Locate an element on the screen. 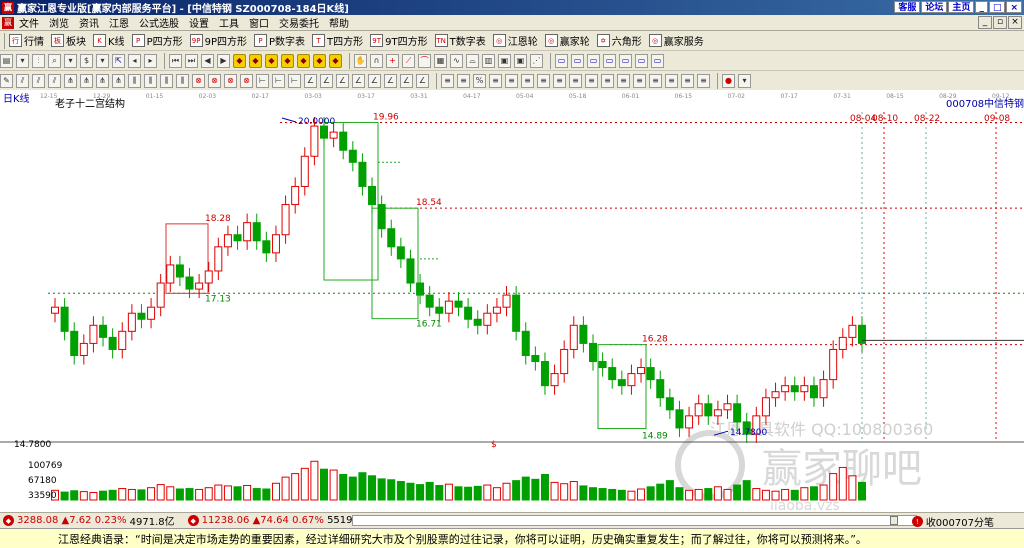  menu-file: 文件 is located at coordinates (29, 22).